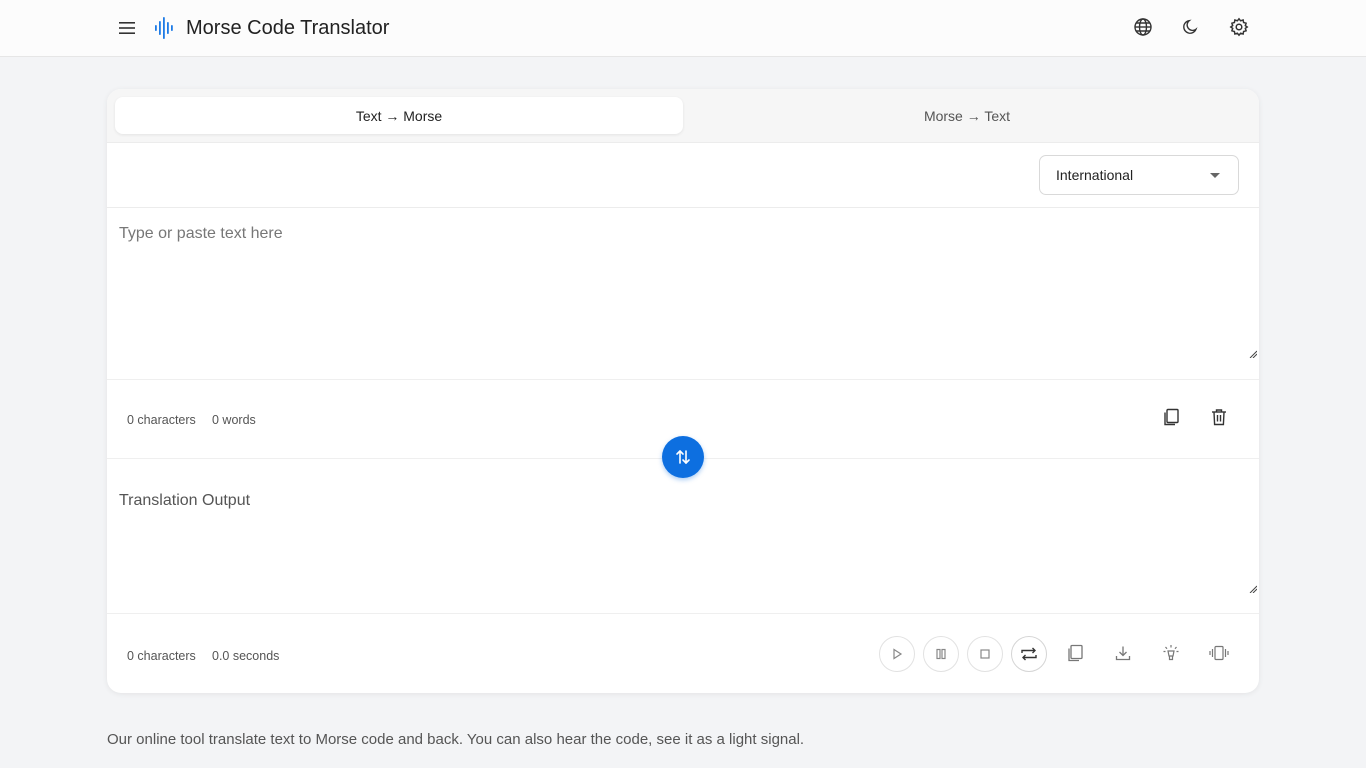 Image resolution: width=1366 pixels, height=768 pixels. I want to click on theme-toggle-button, so click(1191, 27).